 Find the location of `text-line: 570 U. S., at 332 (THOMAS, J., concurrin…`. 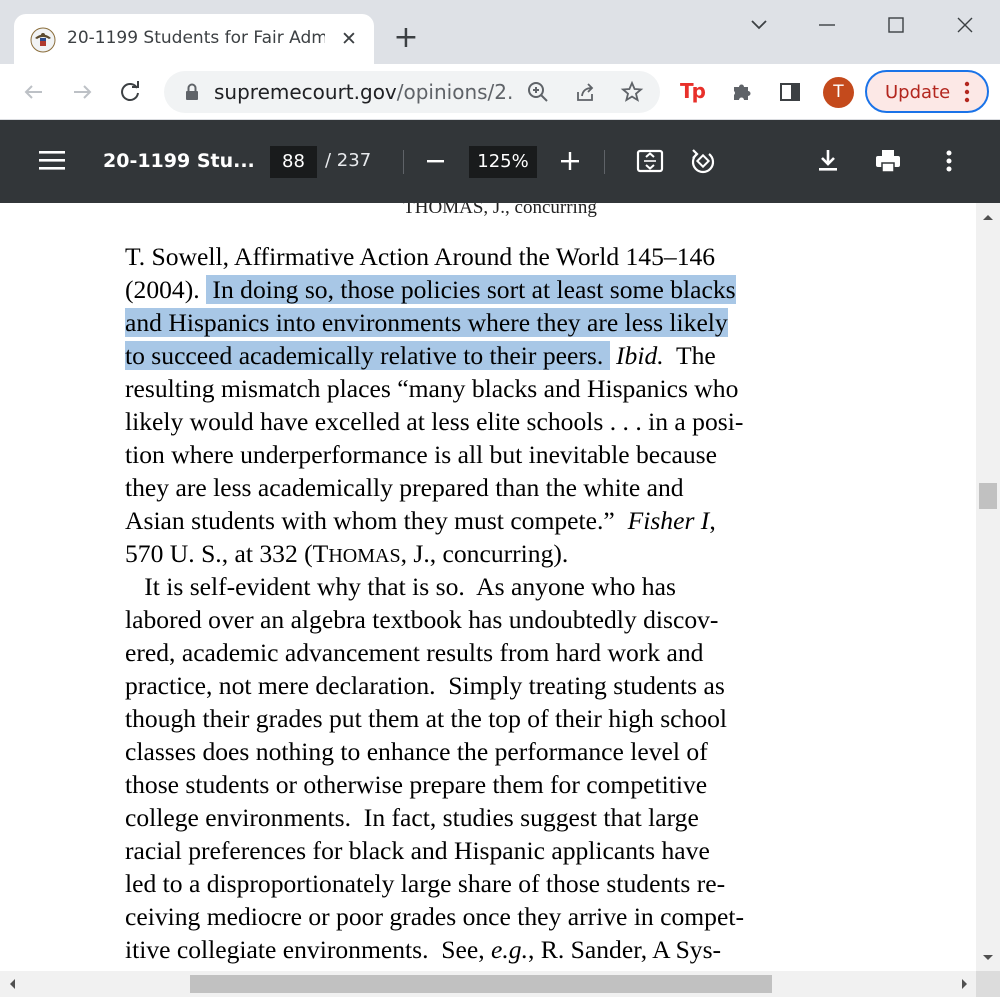

text-line: 570 U. S., at 332 (THOMAS, J., concurrin… is located at coordinates (499, 553).